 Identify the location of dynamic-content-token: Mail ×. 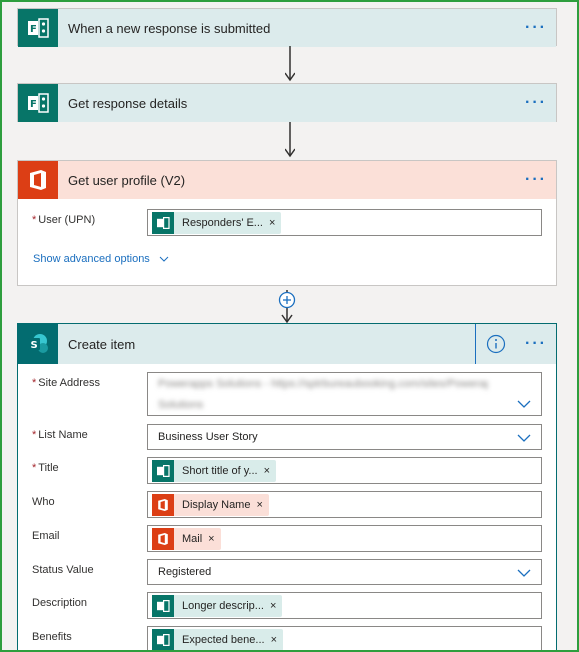
(186, 539).